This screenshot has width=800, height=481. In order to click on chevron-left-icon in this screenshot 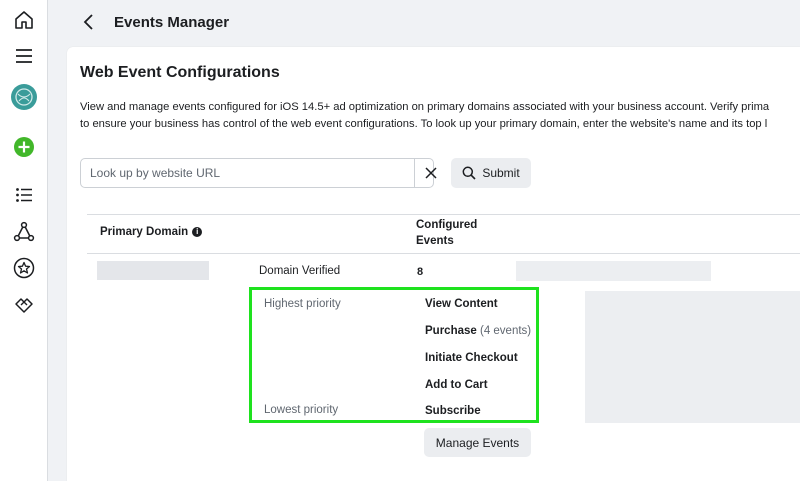, I will do `click(88, 22)`.